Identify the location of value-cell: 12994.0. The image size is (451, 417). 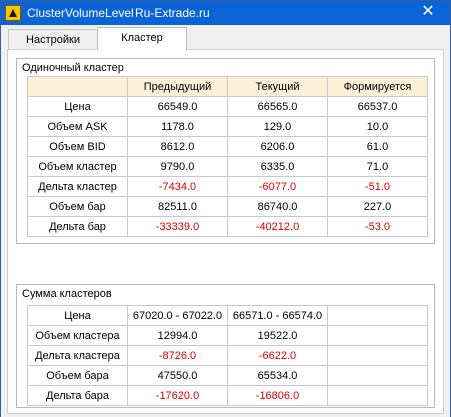
(177, 335).